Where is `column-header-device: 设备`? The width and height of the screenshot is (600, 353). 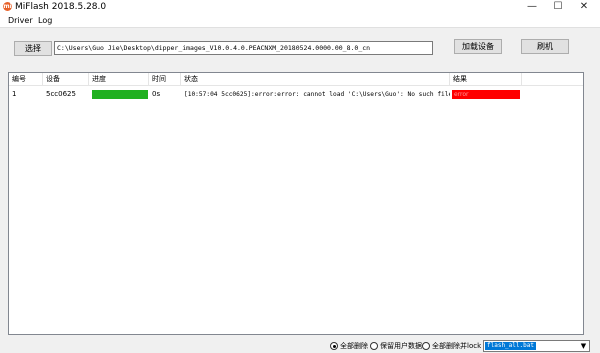 column-header-device: 设备 is located at coordinates (66, 79).